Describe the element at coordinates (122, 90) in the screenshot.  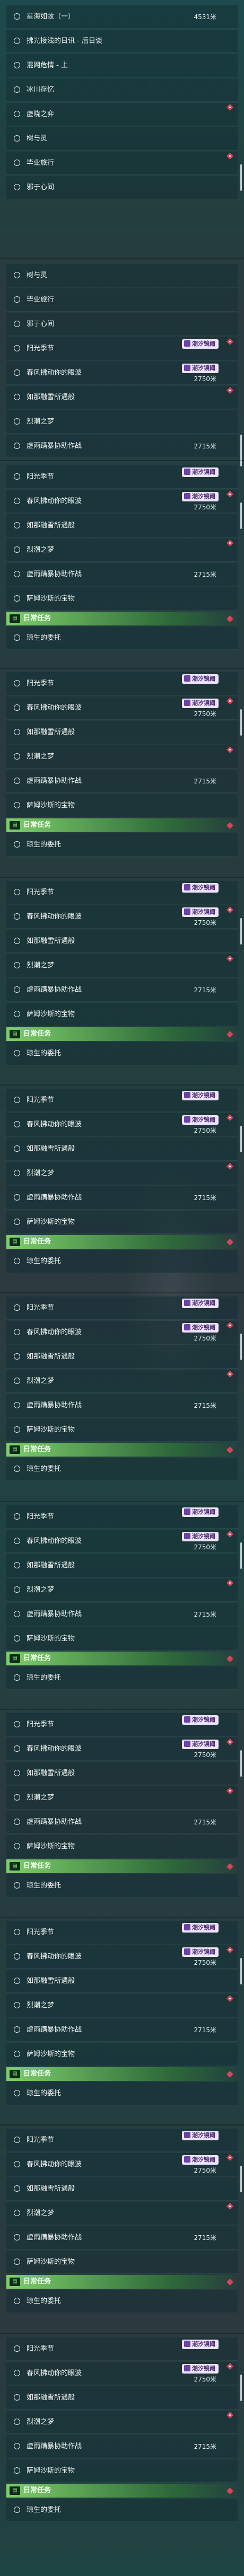
I see `quest-row: 冰川存忆` at that location.